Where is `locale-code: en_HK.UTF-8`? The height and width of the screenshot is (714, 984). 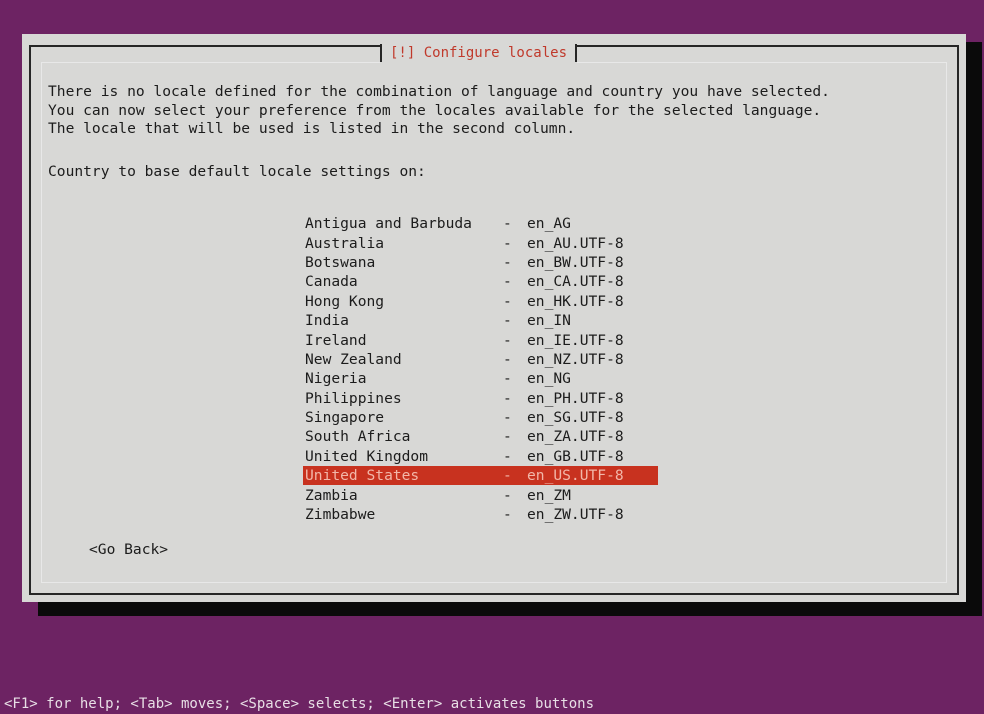
locale-code: en_HK.UTF-8 is located at coordinates (575, 301).